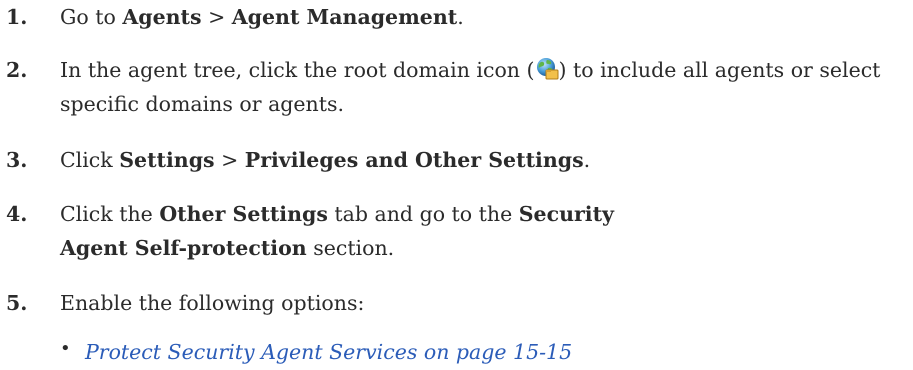 This screenshot has width=913, height=370. Describe the element at coordinates (167, 160) in the screenshot. I see `menu-settings: Settings` at that location.